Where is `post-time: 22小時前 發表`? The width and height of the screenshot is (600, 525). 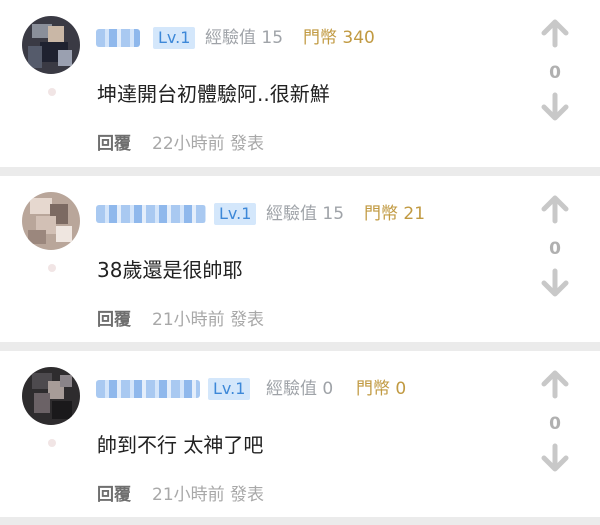 post-time: 22小時前 發表 is located at coordinates (208, 144).